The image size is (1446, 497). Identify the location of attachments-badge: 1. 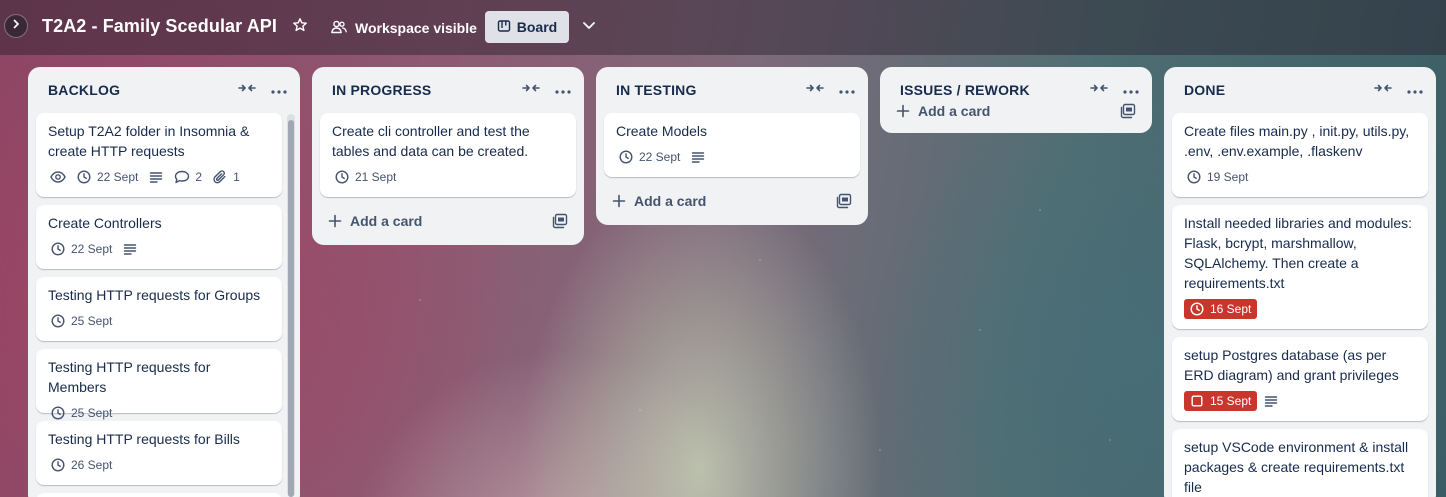
(227, 177).